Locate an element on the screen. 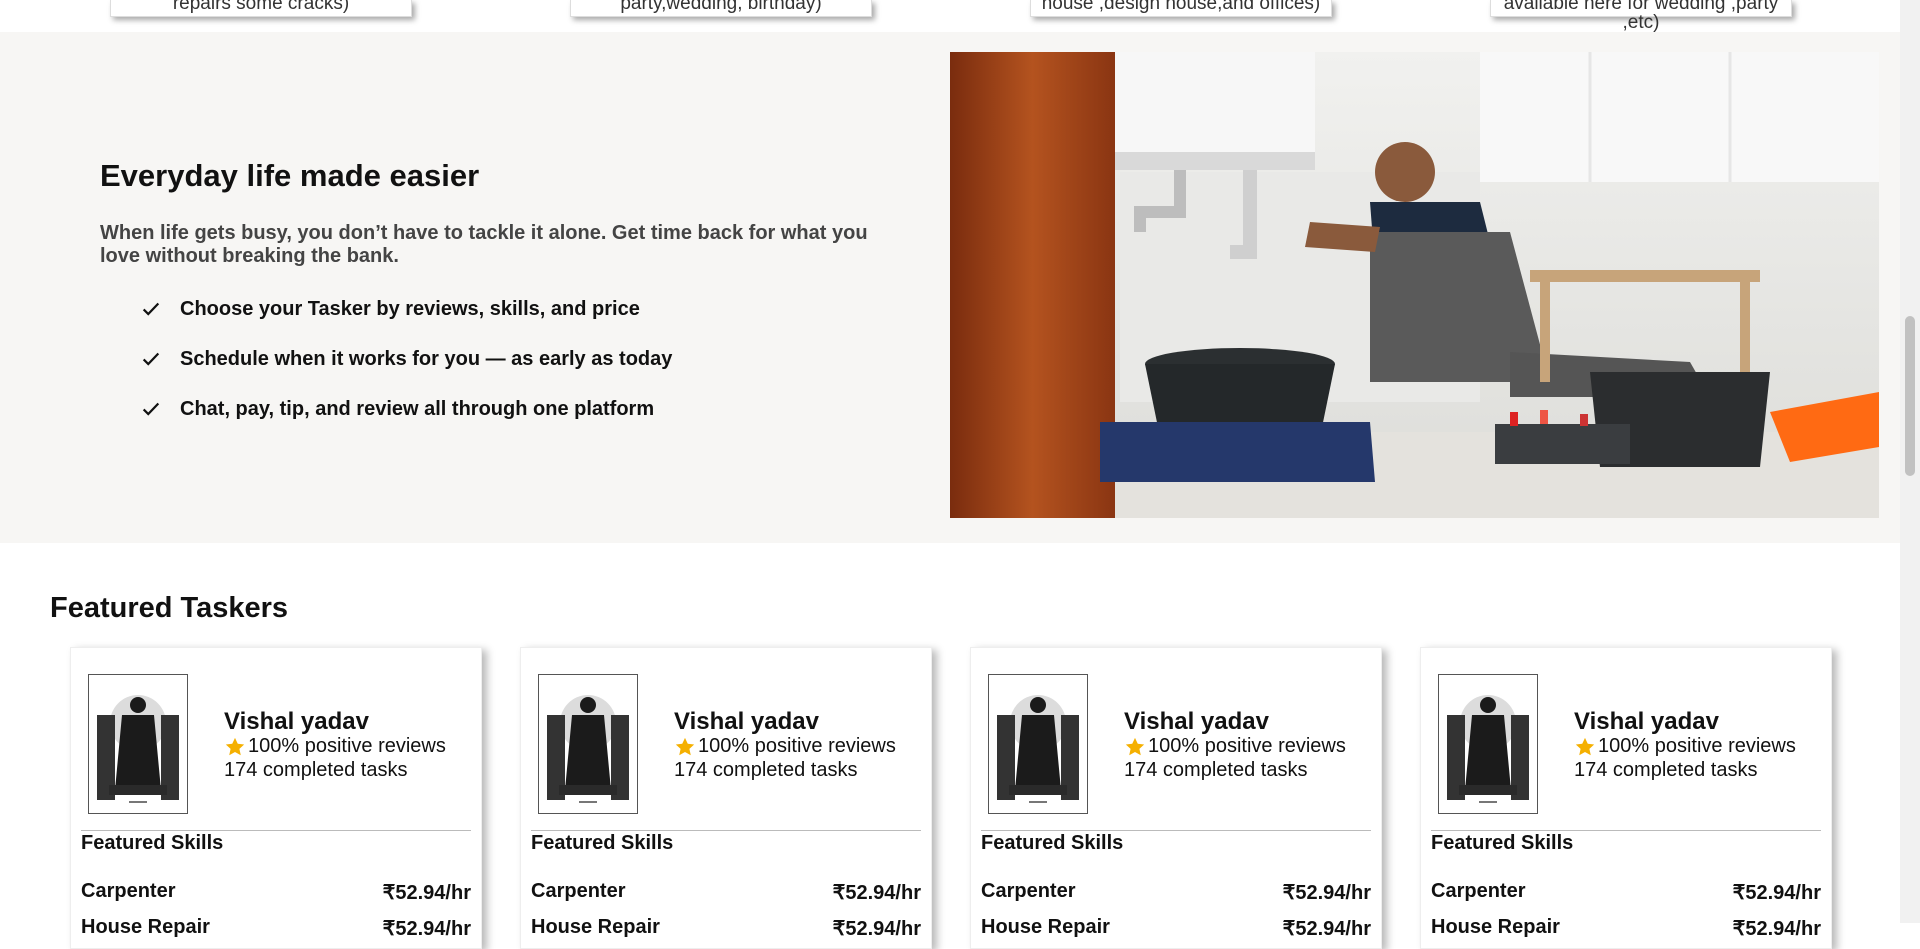  service-card: available here for wedding ,party ,etc) is located at coordinates (1641, 16).